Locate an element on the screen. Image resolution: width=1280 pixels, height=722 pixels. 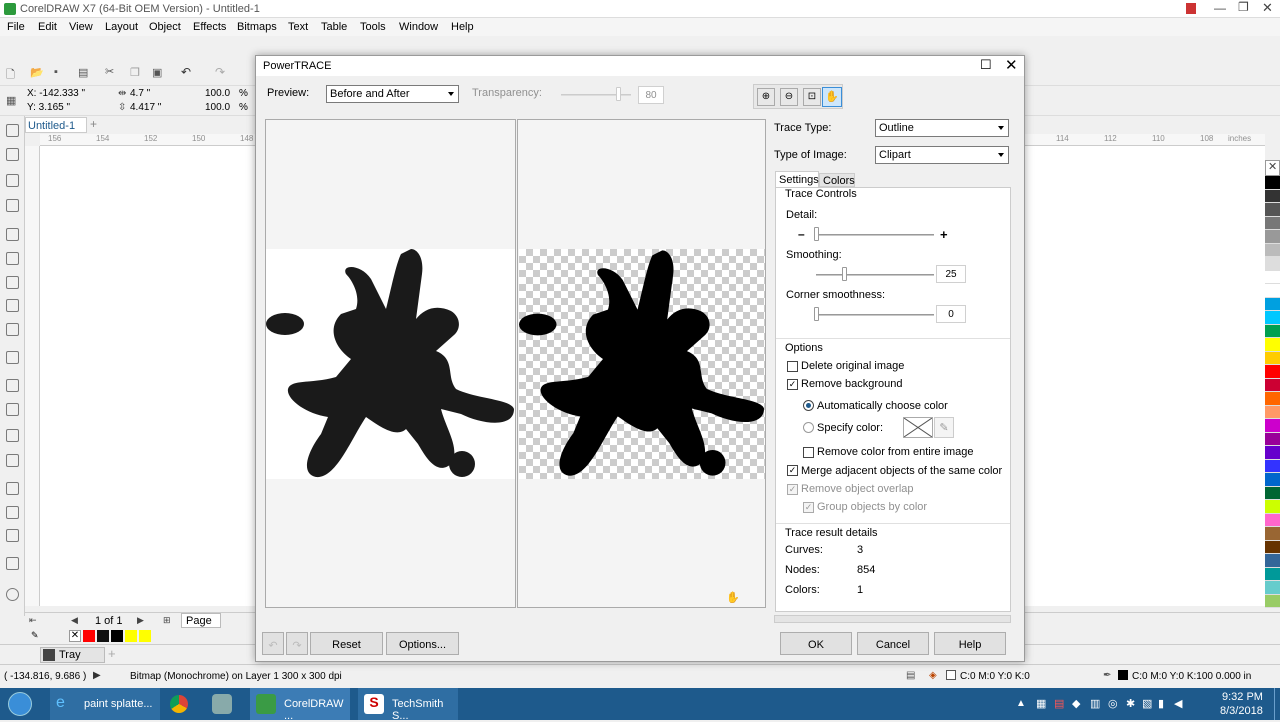
menu-edit: Edit is located at coordinates (47, 27).